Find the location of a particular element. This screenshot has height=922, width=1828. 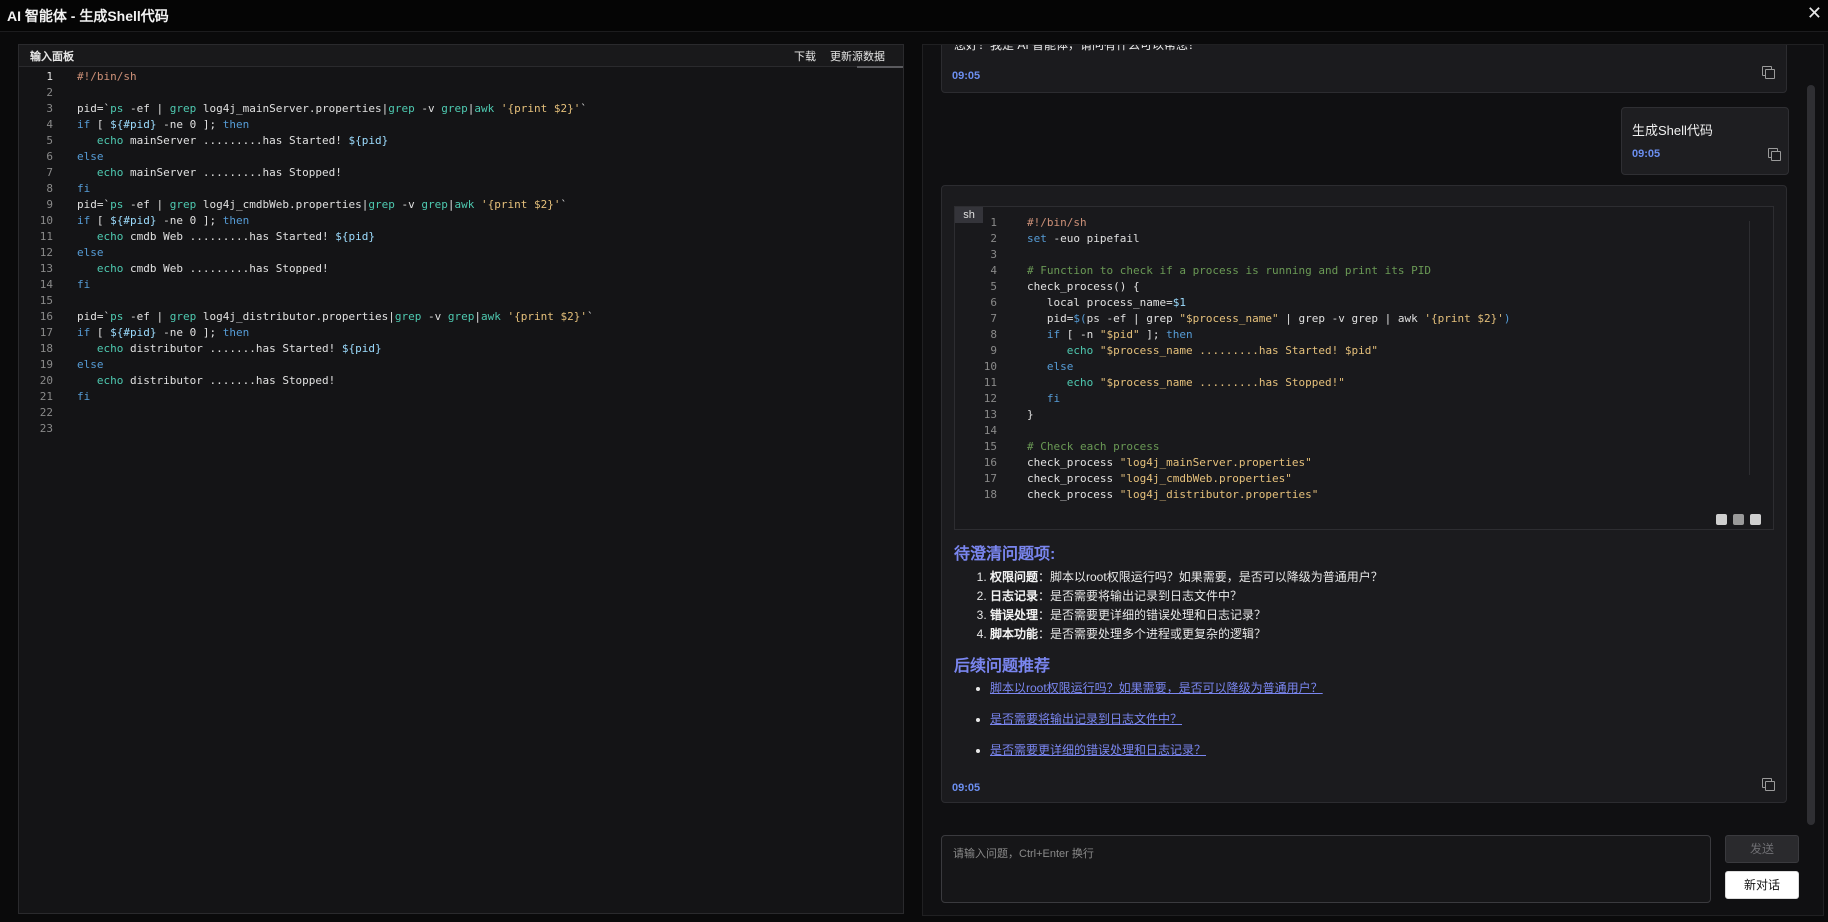

line-number: 9 is located at coordinates (49, 204).